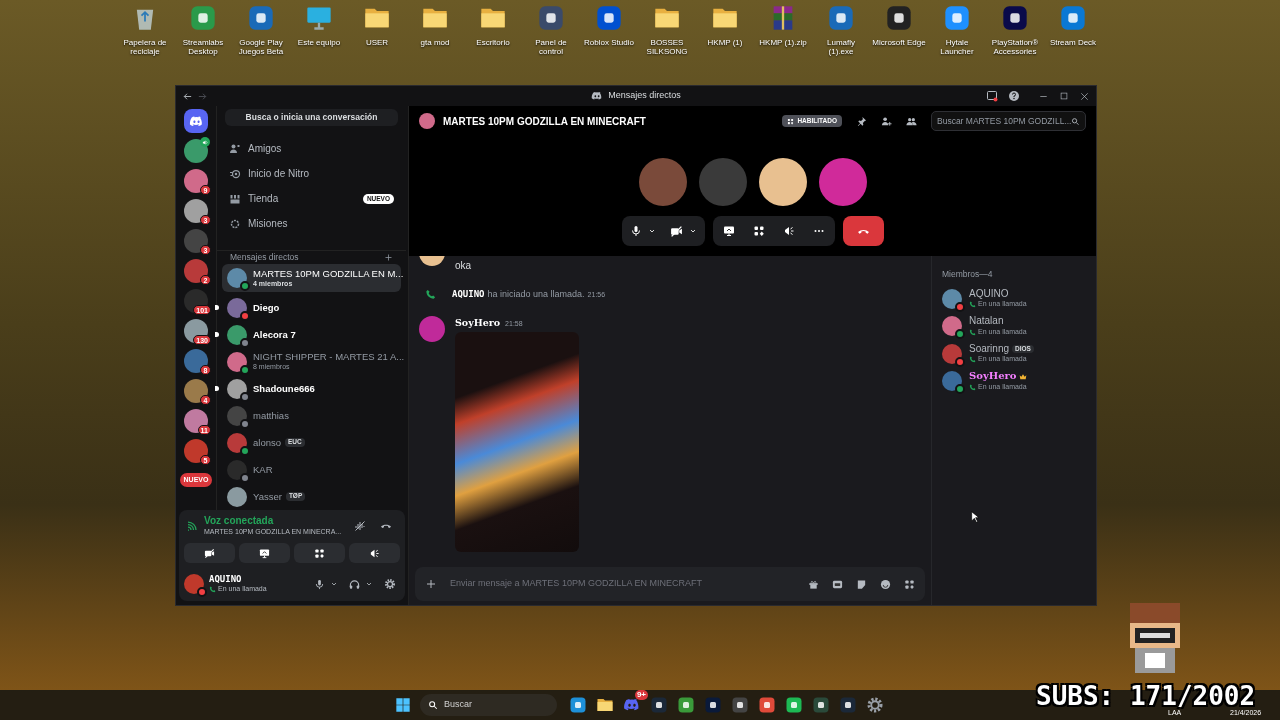  I want to click on music-app-icon, so click(794, 705).